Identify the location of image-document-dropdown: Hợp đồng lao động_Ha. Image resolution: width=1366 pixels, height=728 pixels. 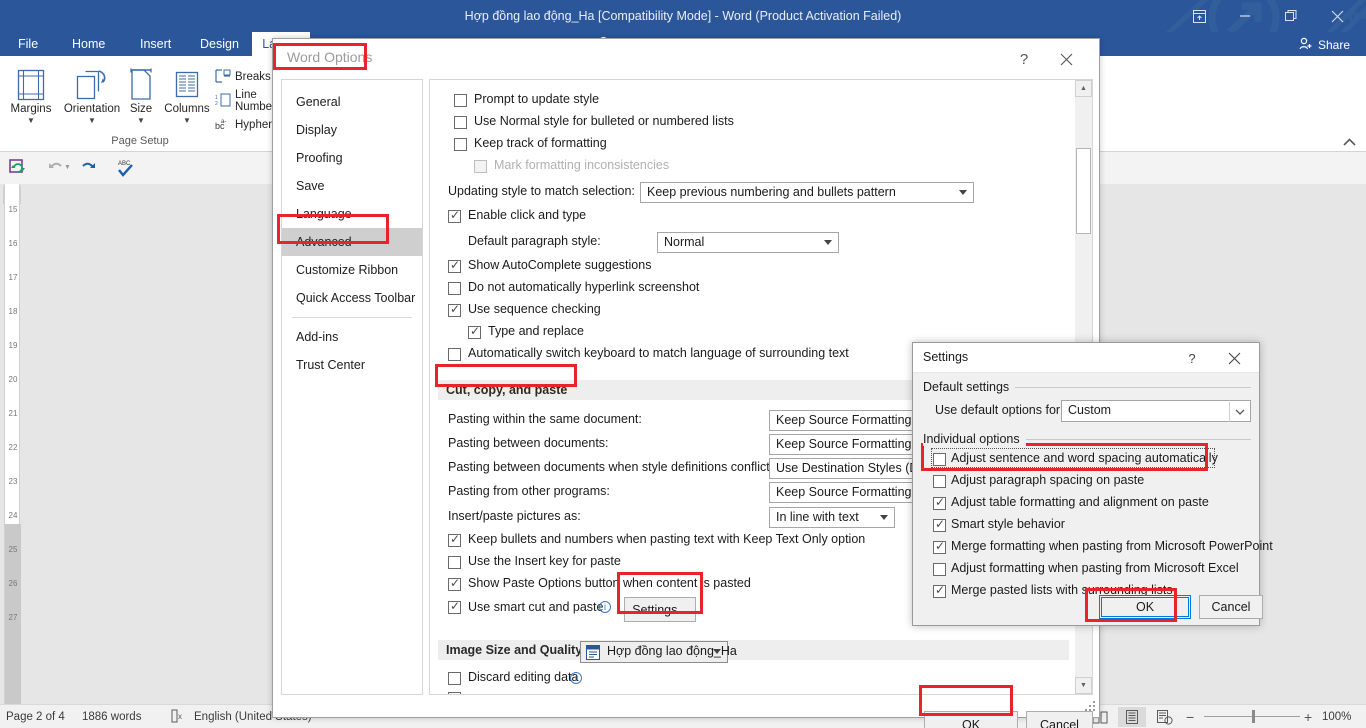
(658, 652).